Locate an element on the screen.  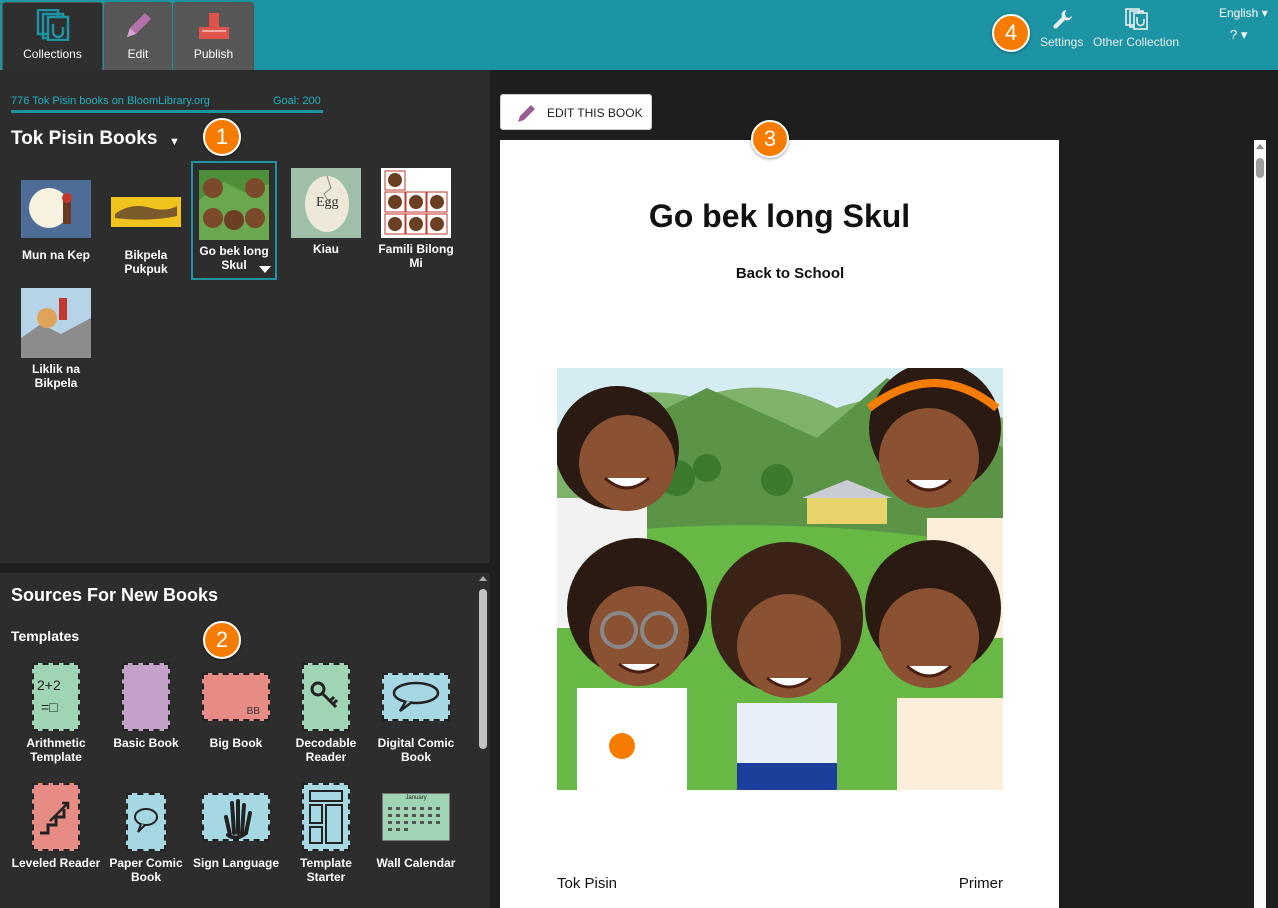
tab-edit-label: Edit is located at coordinates (138, 54).